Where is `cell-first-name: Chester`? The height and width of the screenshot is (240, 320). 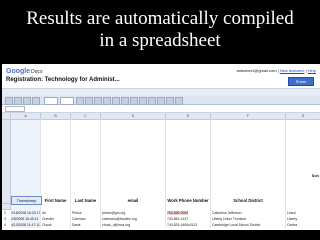 cell-first-name: Chester is located at coordinates (48, 219).